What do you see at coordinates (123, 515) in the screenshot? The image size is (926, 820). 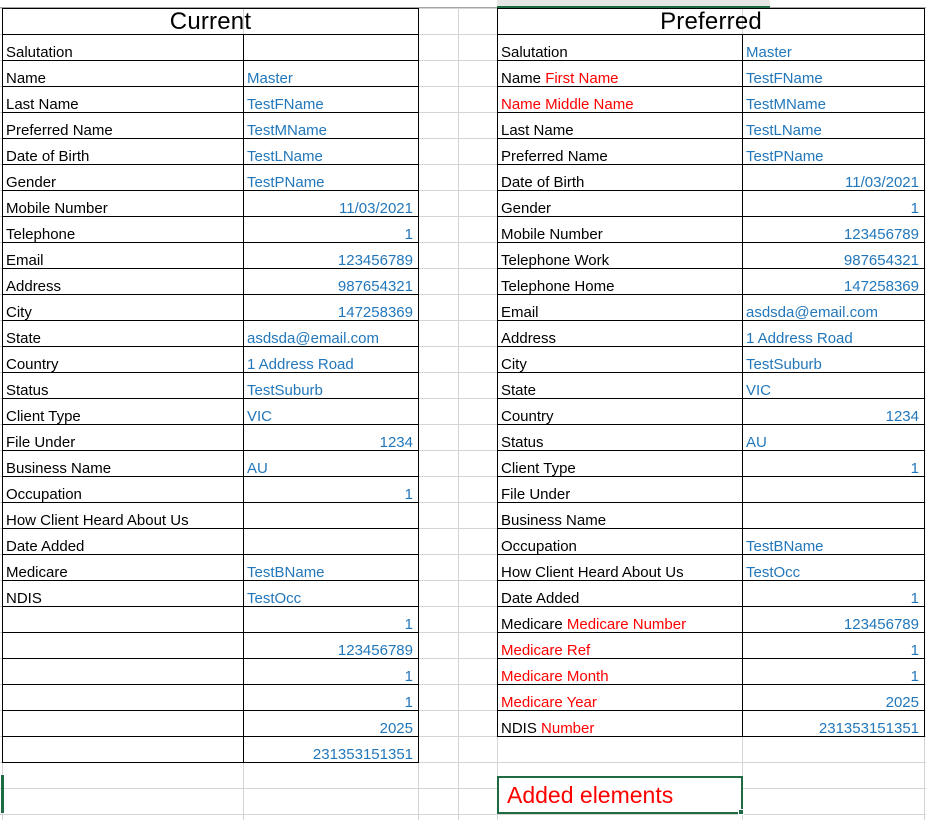 I see `field-label-cell: How Client Heard About Us` at bounding box center [123, 515].